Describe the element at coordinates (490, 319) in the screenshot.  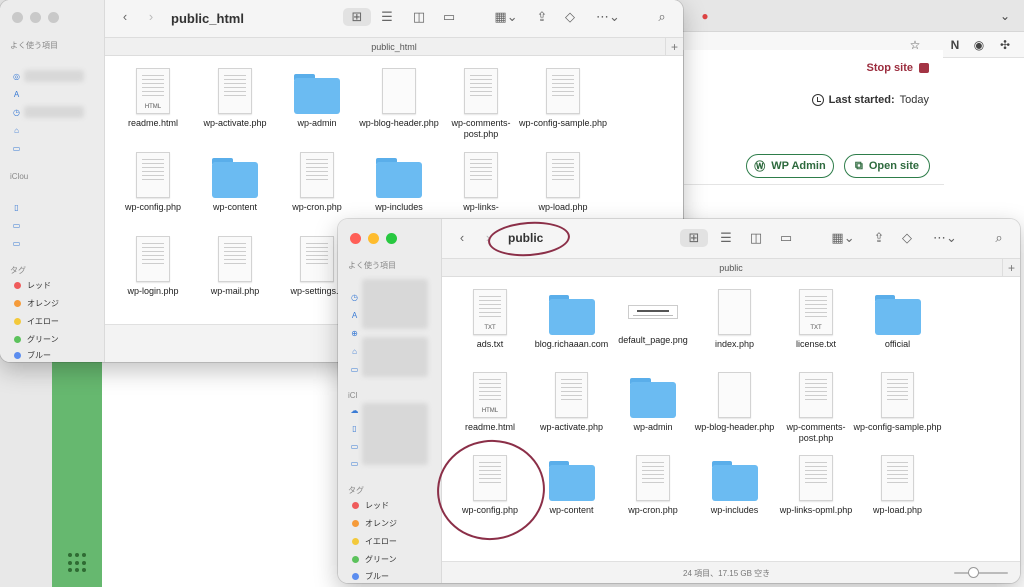
I see `file-item: TXT ads.txt` at that location.